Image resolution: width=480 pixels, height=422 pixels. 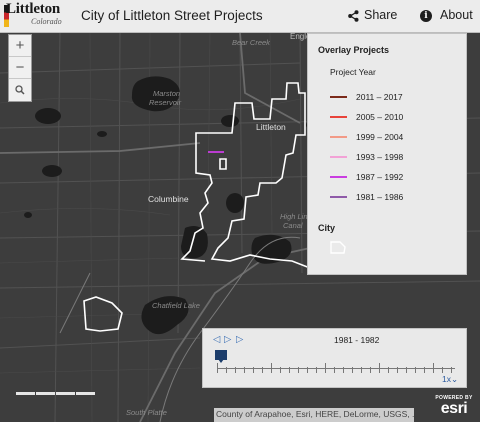 I want to click on legend-city-title: City, so click(x=327, y=228).